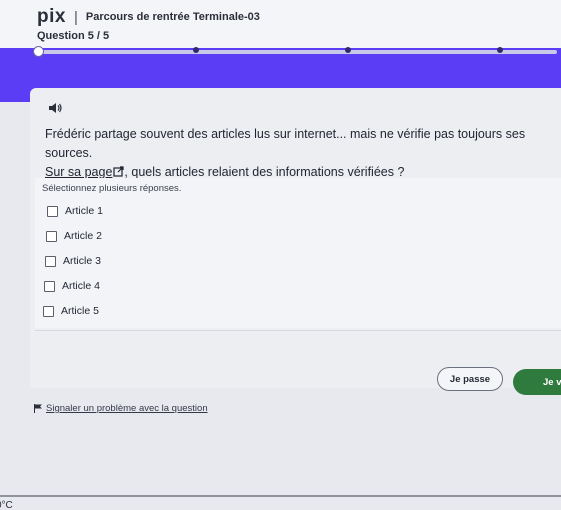  What do you see at coordinates (73, 36) in the screenshot?
I see `question-counter: Question 5 / 5` at bounding box center [73, 36].